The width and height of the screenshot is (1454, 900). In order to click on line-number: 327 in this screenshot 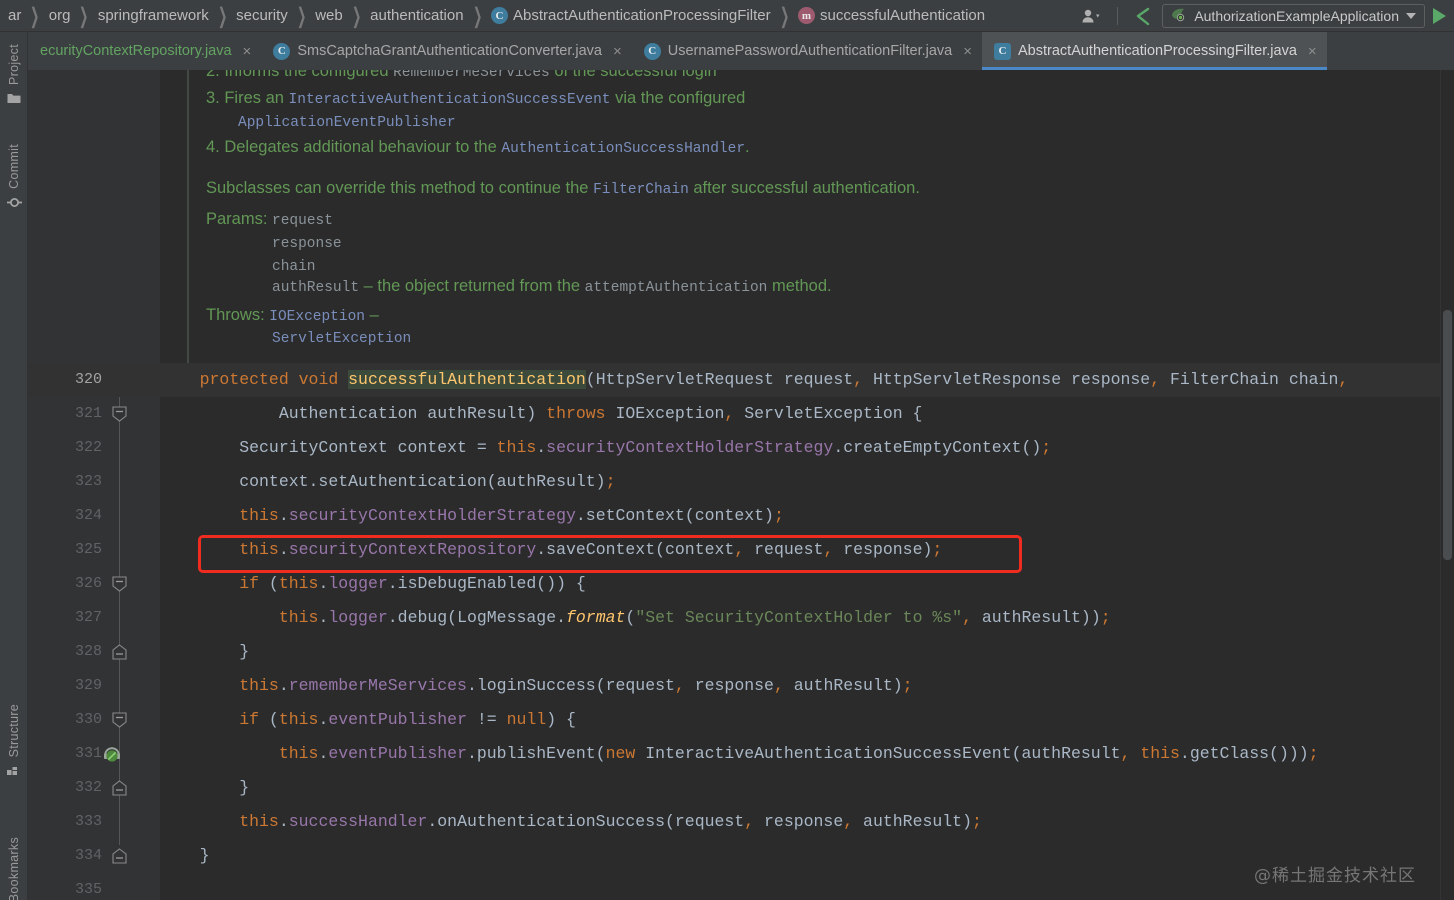, I will do `click(94, 618)`.